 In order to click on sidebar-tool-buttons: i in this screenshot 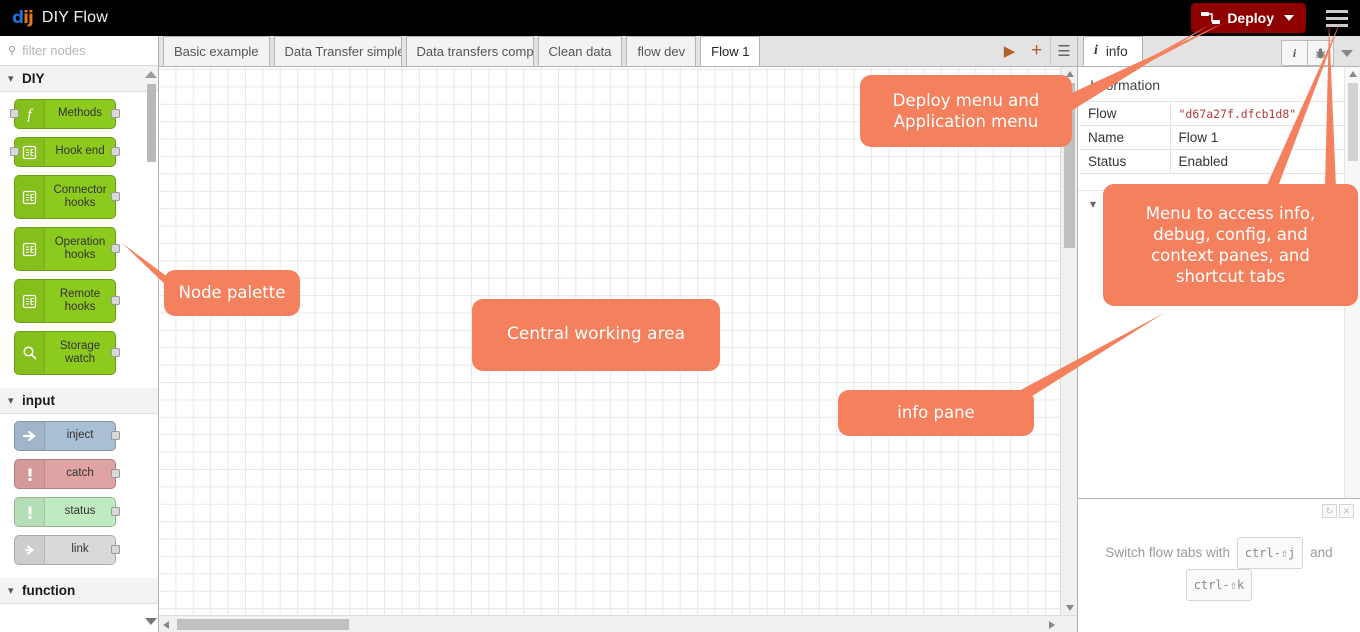, I will do `click(1320, 50)`.